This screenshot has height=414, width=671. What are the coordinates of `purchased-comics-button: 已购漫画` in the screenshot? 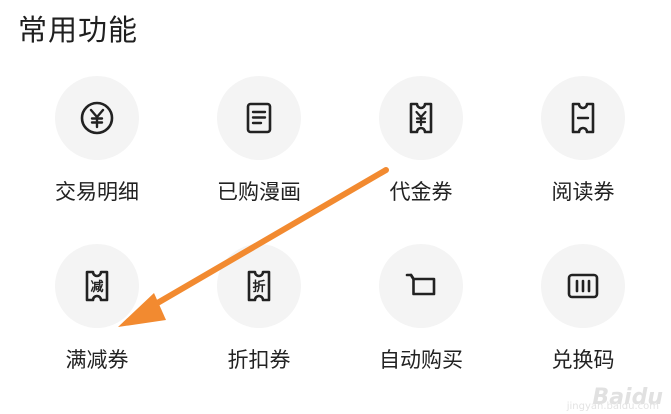 It's located at (259, 146).